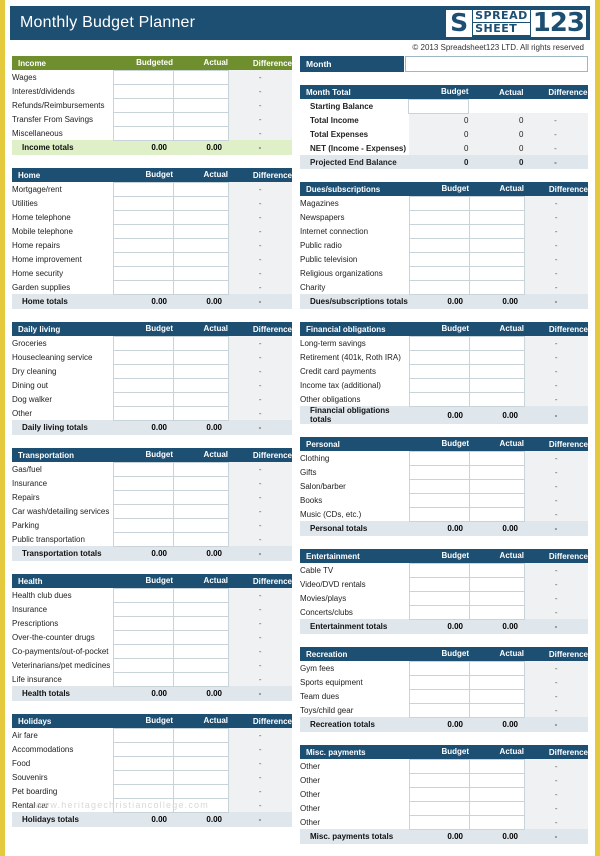 The image size is (600, 856). Describe the element at coordinates (496, 64) in the screenshot. I see `month-input` at that location.